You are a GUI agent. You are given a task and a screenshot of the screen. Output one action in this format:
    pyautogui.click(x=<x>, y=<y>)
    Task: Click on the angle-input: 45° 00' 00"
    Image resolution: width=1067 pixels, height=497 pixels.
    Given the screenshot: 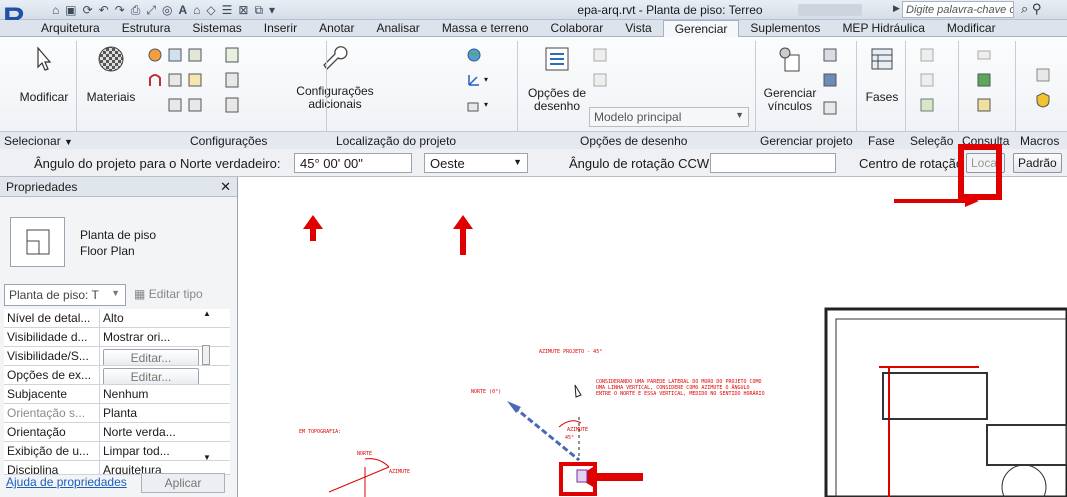 What is the action you would take?
    pyautogui.click(x=353, y=163)
    